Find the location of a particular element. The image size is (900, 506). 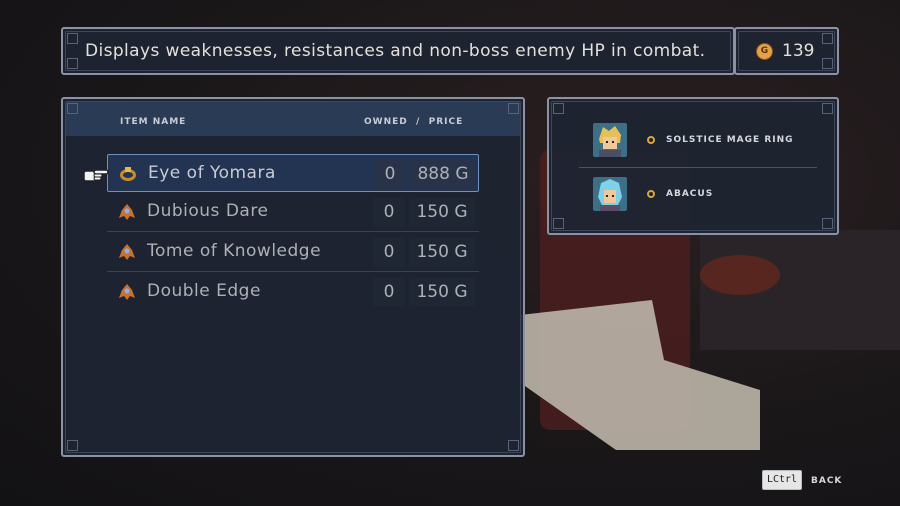

item-price: 888 G is located at coordinates (443, 174).